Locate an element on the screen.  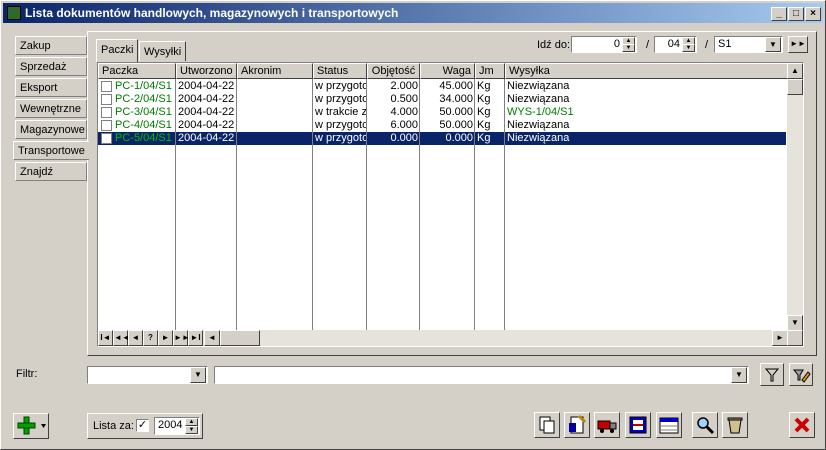
filter-edit-button is located at coordinates (801, 374).